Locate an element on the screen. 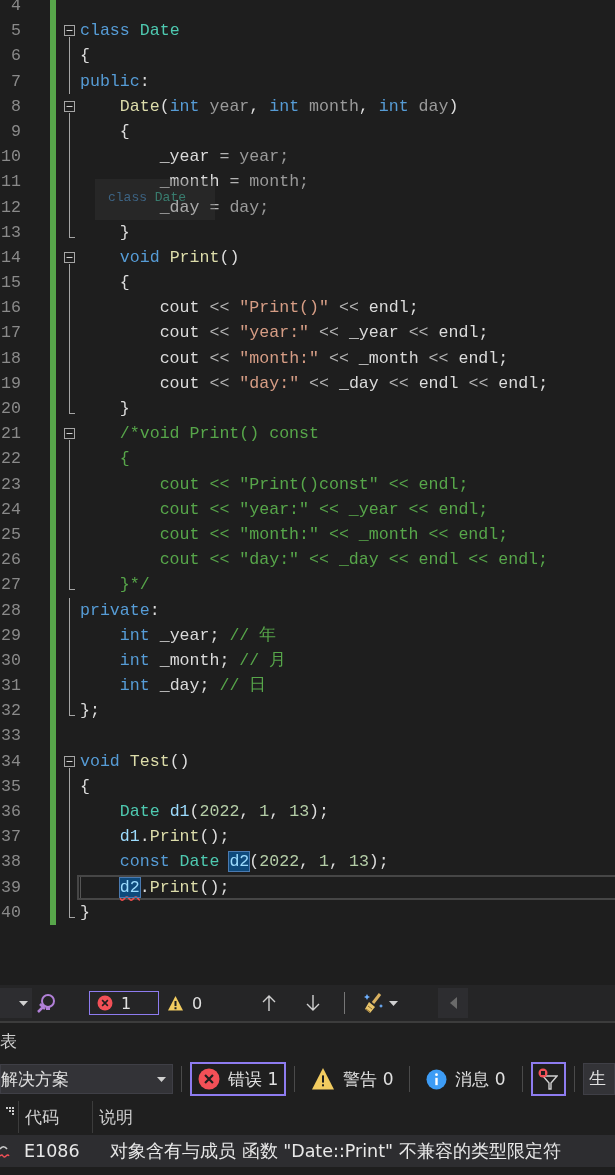 This screenshot has height=1175, width=615. error-row: E1086 对象含有与成员 函数 "Date::Print" 不兼容的类型限定符 is located at coordinates (307, 1151).